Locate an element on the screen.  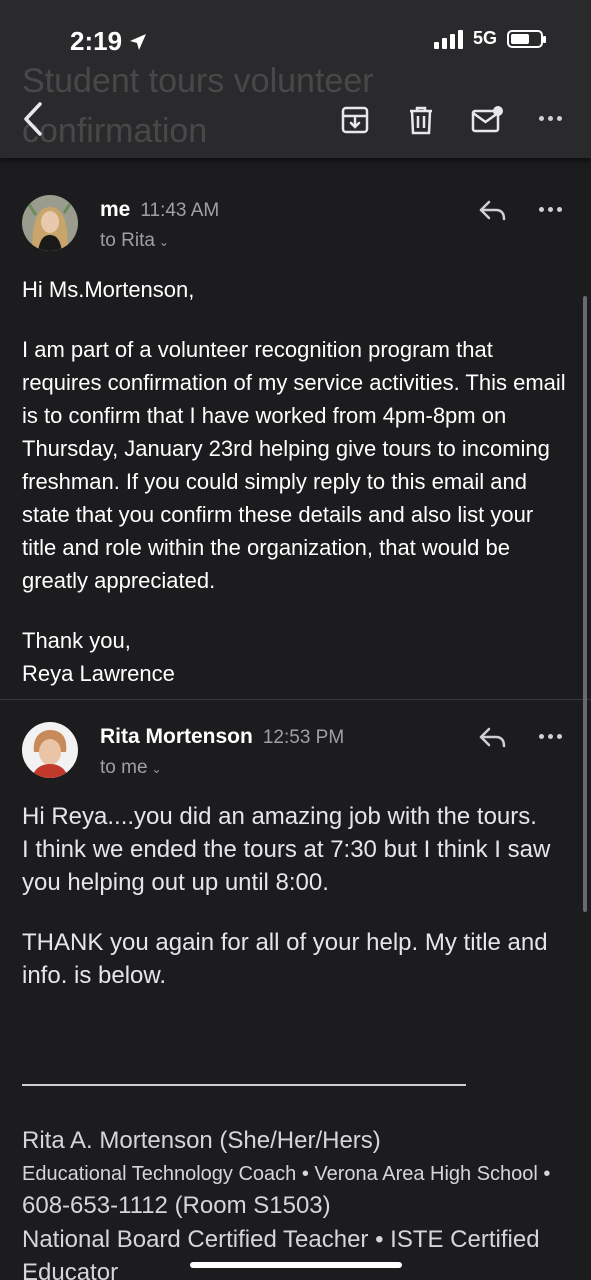
signature-phone: 608-653-1112 (Room S1503) is located at coordinates (176, 1205).